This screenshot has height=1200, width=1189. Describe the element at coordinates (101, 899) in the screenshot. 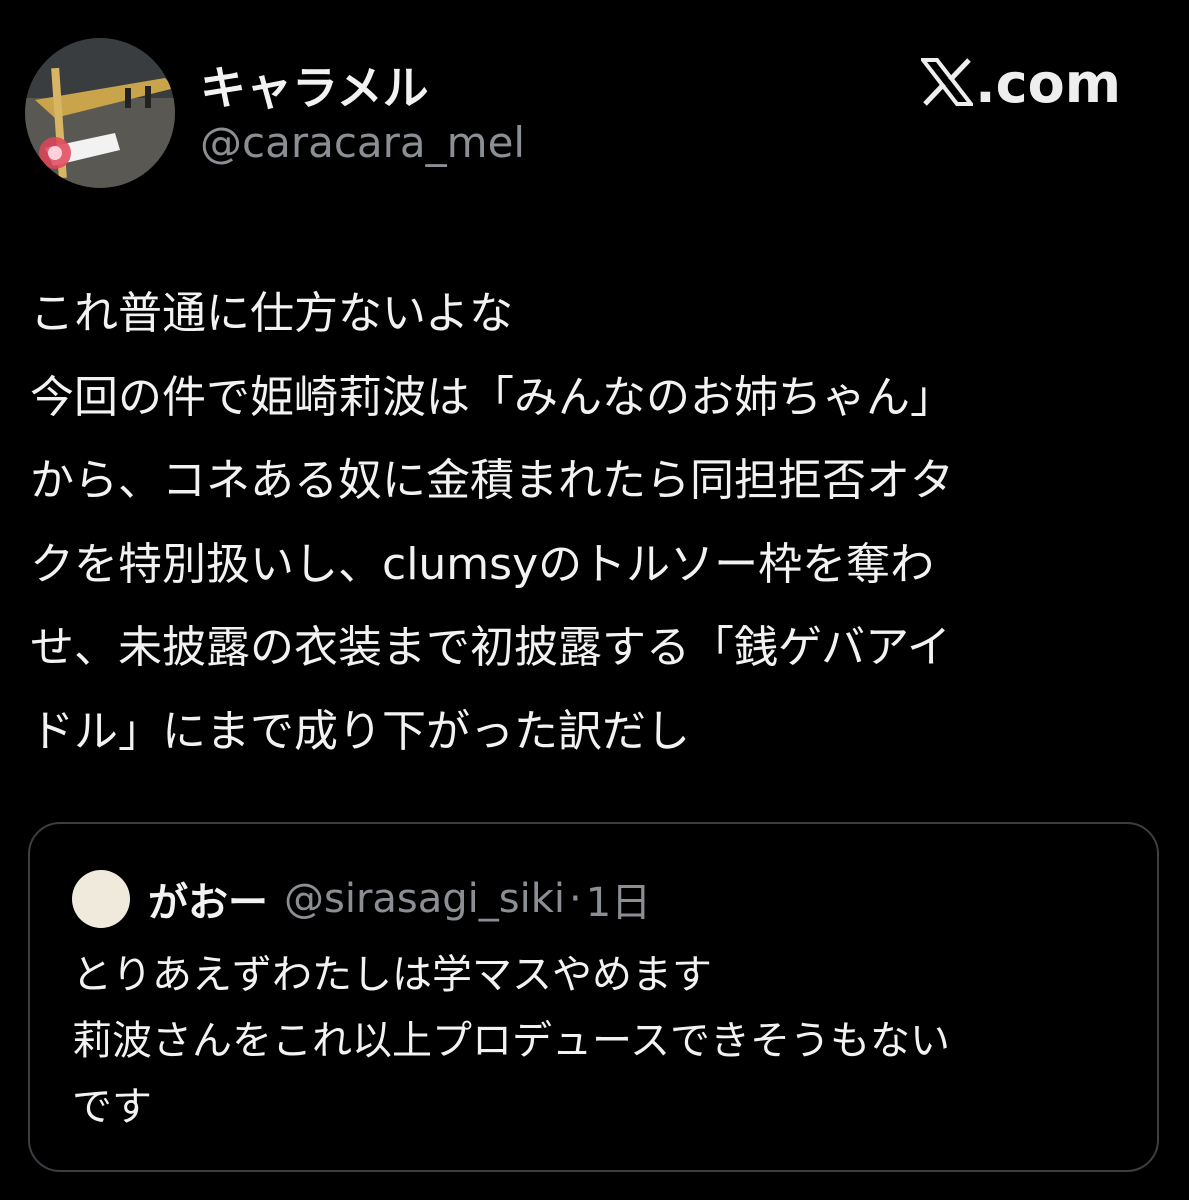

I see `avatar-icon` at that location.